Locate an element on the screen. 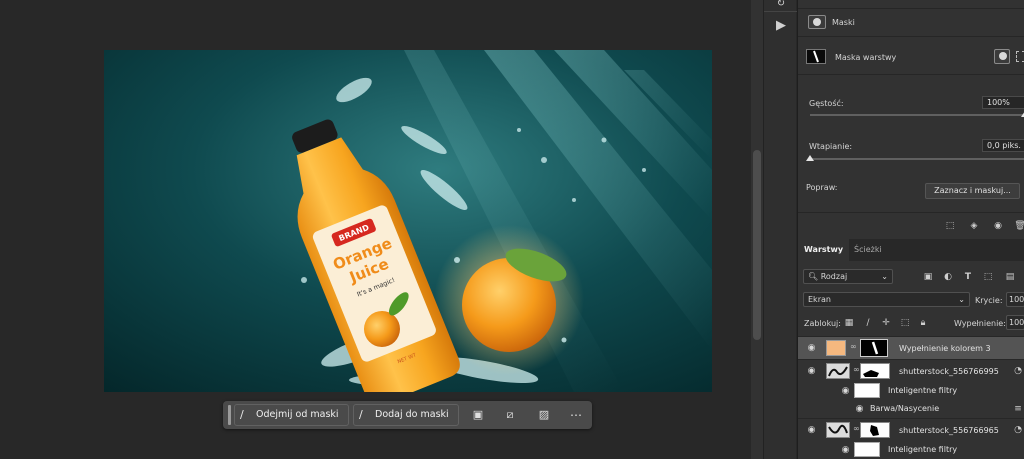  masks-section-title: Maski is located at coordinates (843, 22).